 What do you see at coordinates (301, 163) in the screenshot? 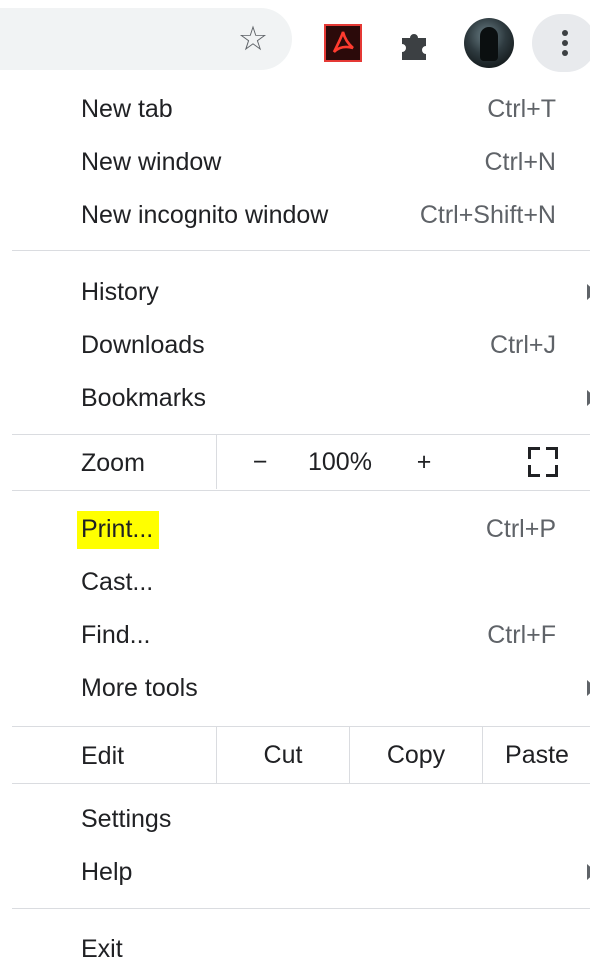
I see `menu-item-new-window: New window Ctrl+N` at bounding box center [301, 163].